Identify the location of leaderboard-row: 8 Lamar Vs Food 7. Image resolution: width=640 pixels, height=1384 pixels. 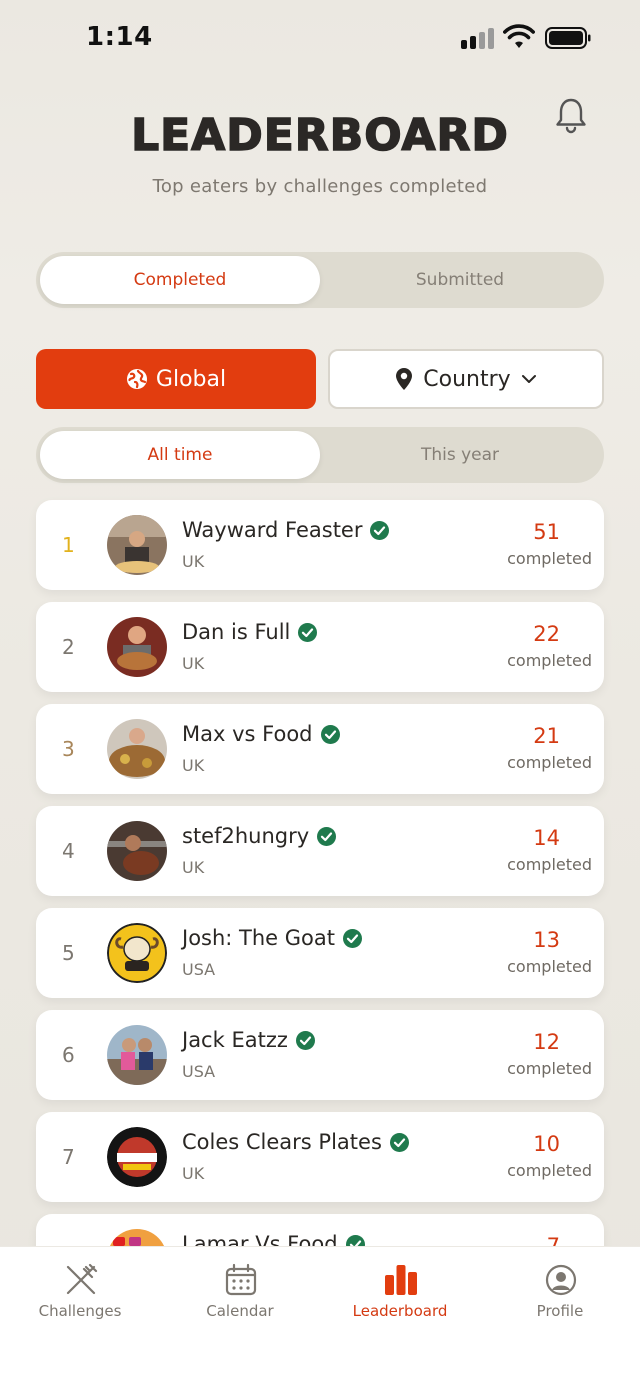
(320, 1230).